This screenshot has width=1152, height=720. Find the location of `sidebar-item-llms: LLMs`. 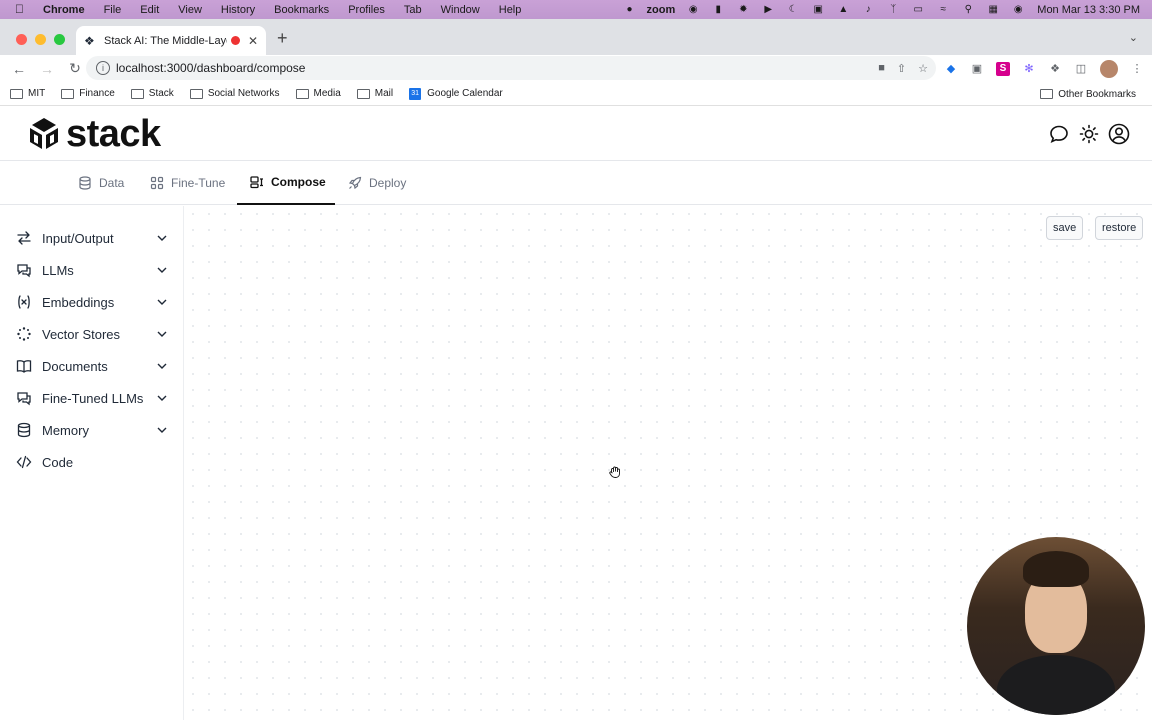

sidebar-item-llms: LLMs is located at coordinates (92, 270).